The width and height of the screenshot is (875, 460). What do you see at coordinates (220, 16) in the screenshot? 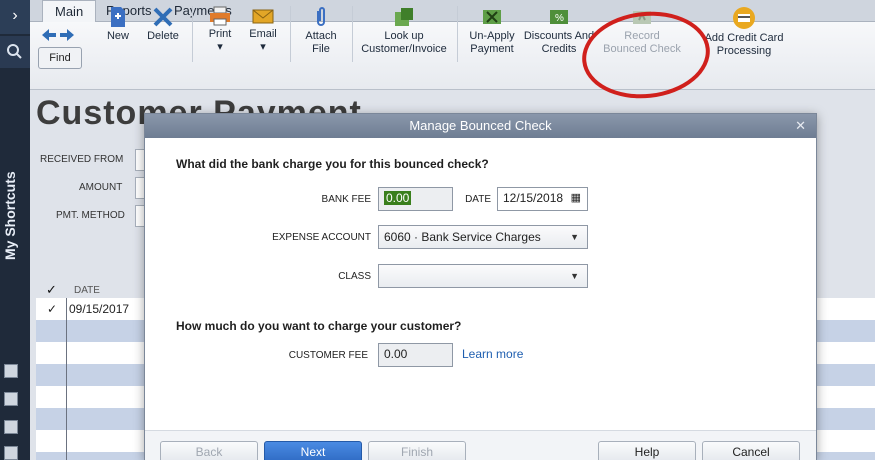
I see `printer-icon` at bounding box center [220, 16].